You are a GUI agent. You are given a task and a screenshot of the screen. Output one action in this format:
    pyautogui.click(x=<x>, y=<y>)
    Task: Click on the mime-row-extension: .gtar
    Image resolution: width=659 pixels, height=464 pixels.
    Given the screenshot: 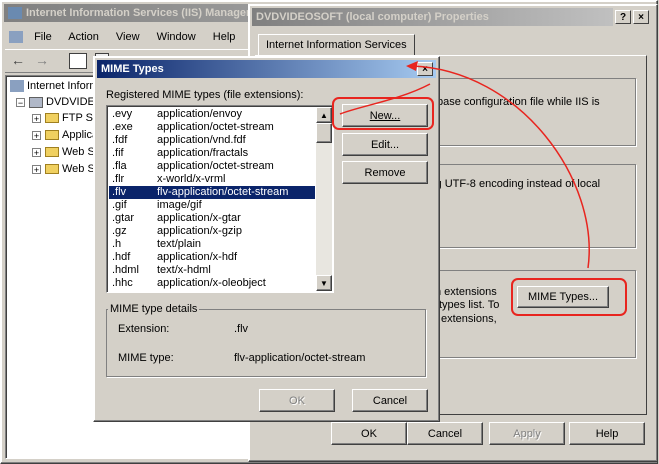 What is the action you would take?
    pyautogui.click(x=123, y=218)
    